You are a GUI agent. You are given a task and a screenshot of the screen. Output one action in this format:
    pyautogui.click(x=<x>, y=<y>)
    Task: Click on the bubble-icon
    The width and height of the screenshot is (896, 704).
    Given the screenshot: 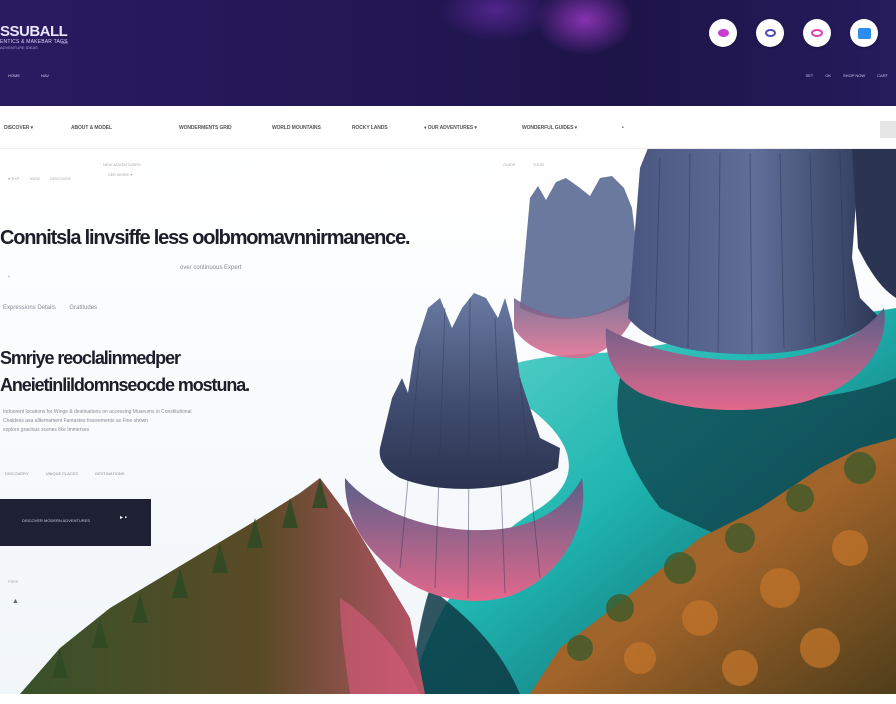 What is the action you would take?
    pyautogui.click(x=723, y=33)
    